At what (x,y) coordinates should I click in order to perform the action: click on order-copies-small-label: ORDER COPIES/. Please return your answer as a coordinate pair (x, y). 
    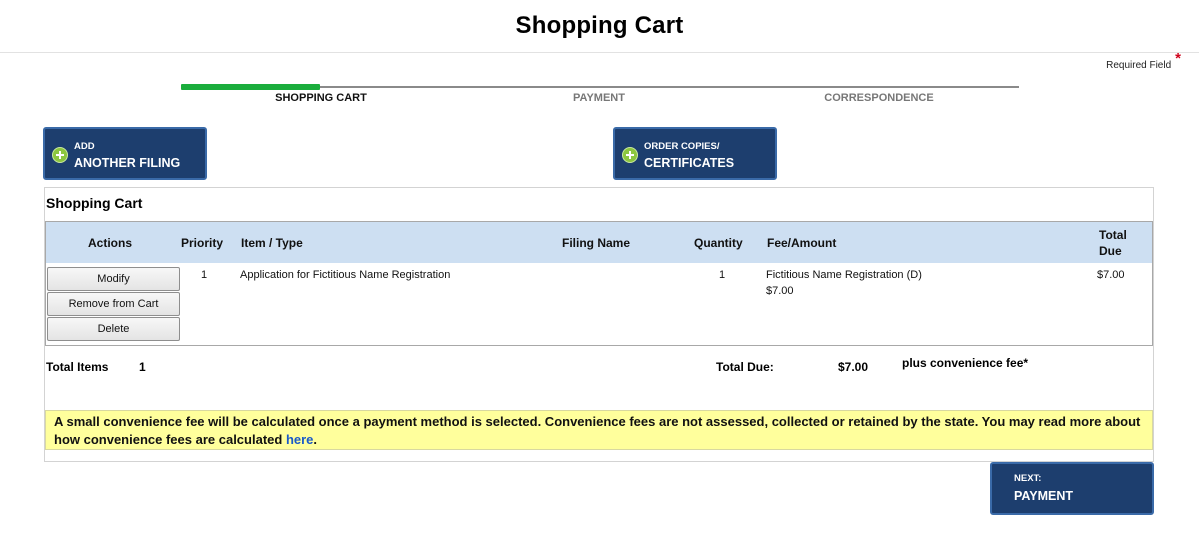
    Looking at the image, I should click on (682, 146).